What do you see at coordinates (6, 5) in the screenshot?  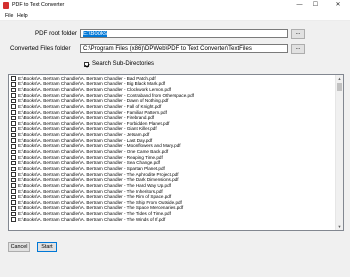 I see `pdf-app-icon` at bounding box center [6, 5].